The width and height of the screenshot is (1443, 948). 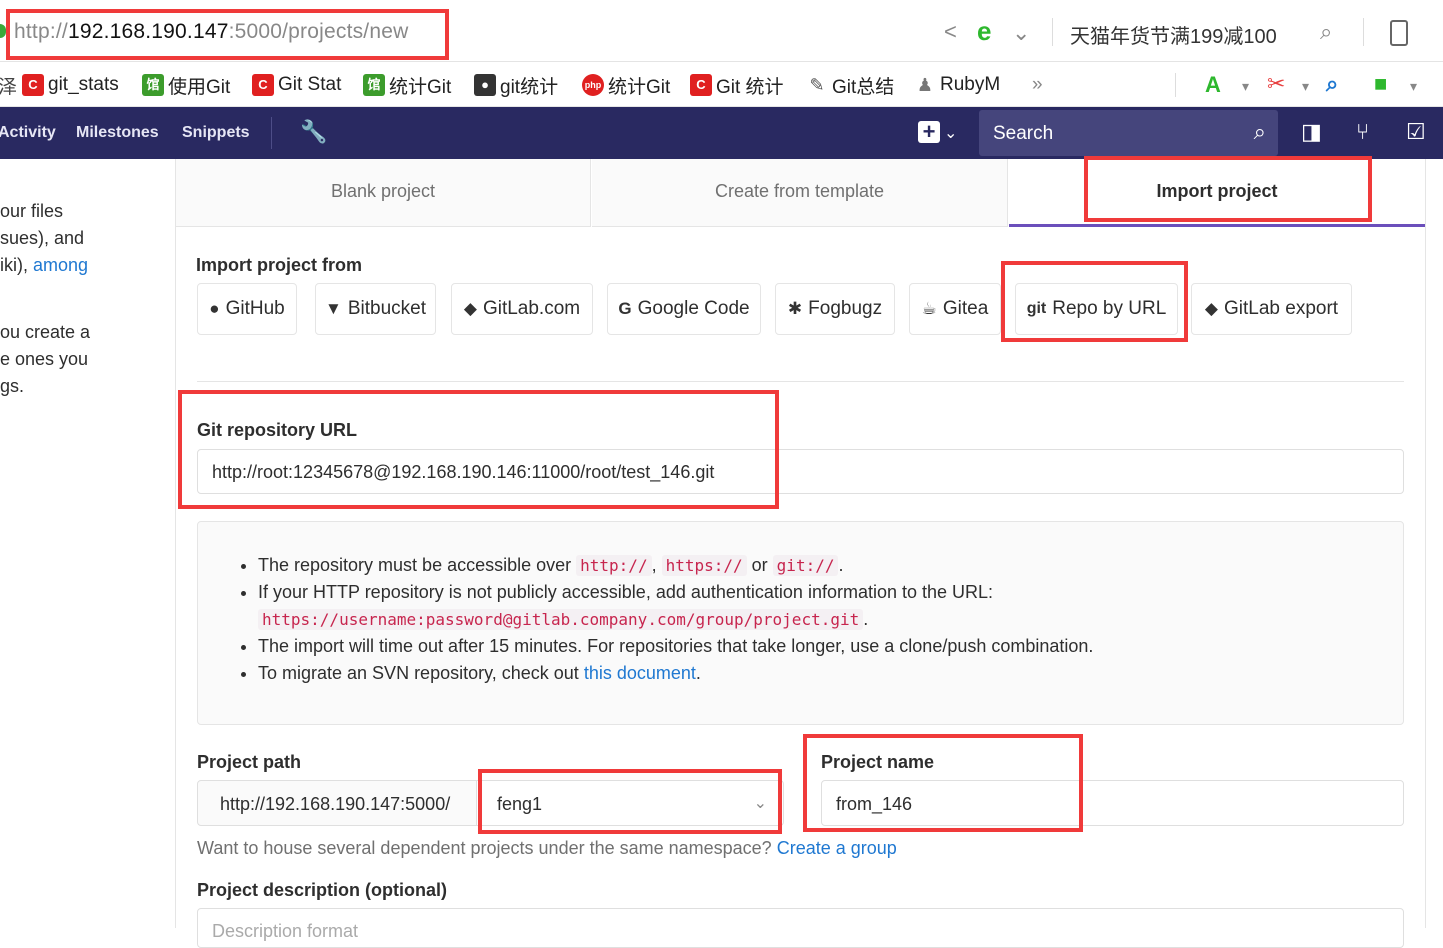 I want to click on scissors-icon: ✂, so click(x=1276, y=84).